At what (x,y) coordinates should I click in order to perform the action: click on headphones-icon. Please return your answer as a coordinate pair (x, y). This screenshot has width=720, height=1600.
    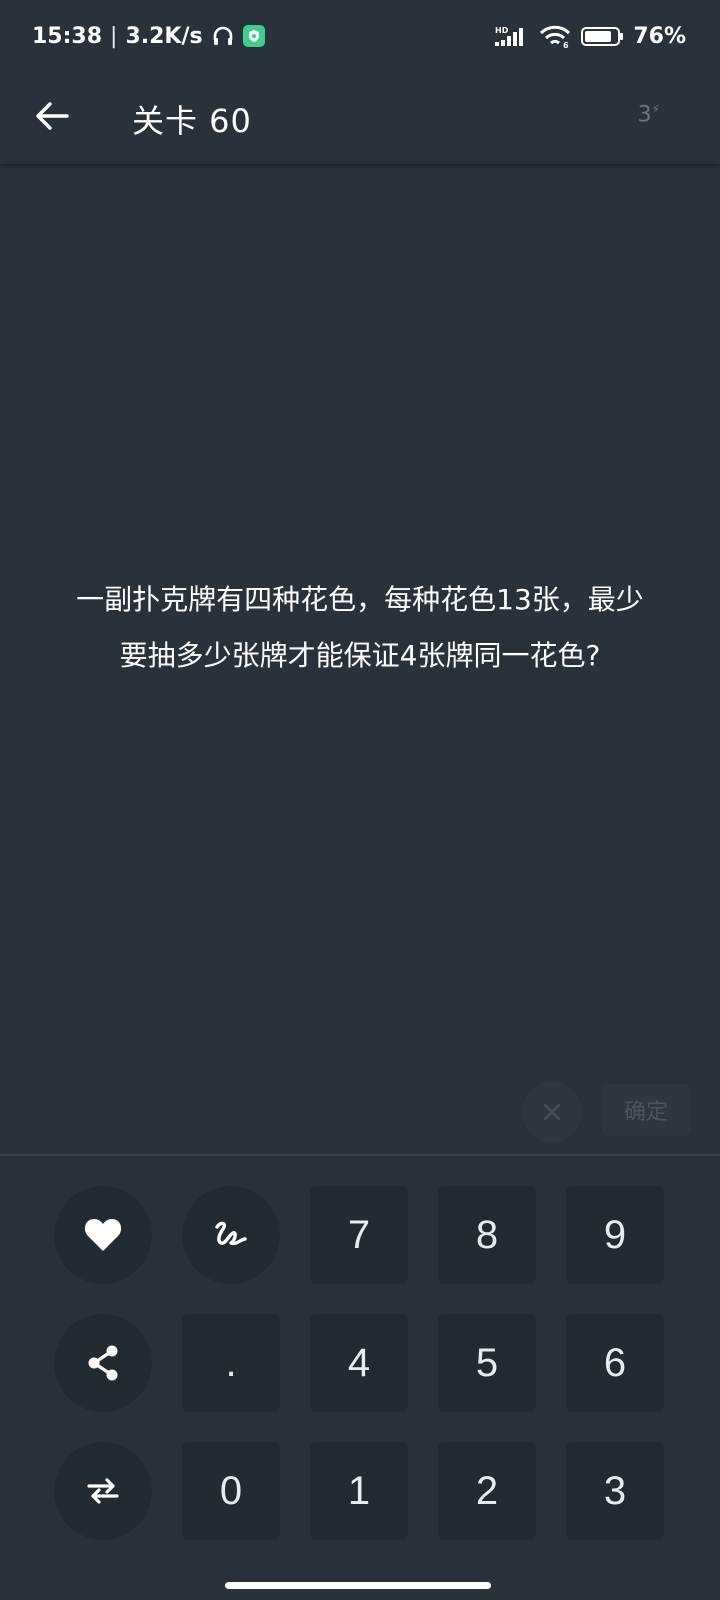
    Looking at the image, I should click on (223, 36).